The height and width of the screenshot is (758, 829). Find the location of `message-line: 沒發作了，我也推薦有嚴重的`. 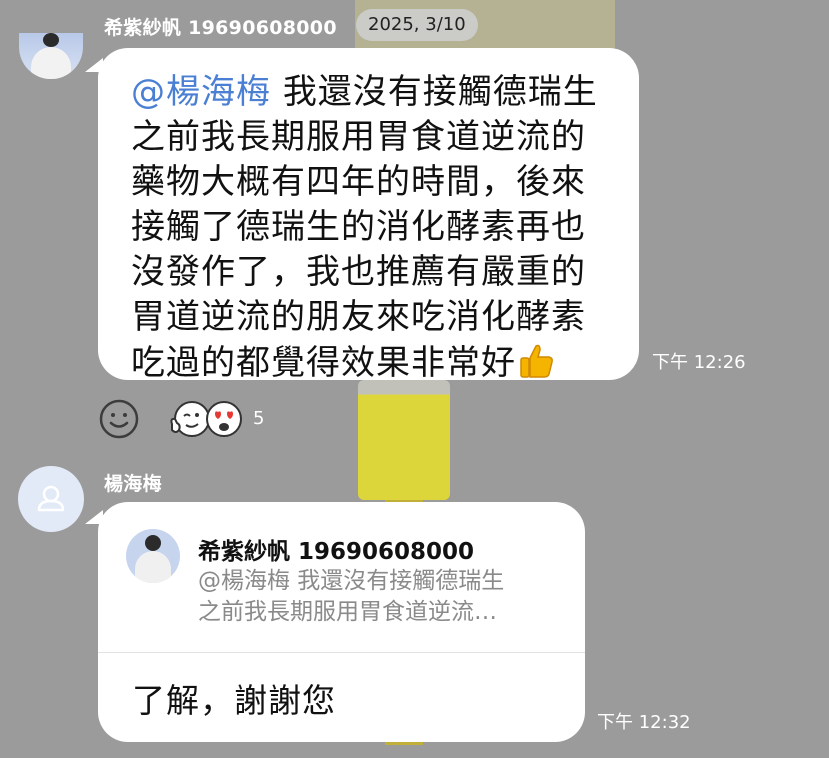

message-line: 沒發作了，我也推薦有嚴重的 is located at coordinates (358, 272).